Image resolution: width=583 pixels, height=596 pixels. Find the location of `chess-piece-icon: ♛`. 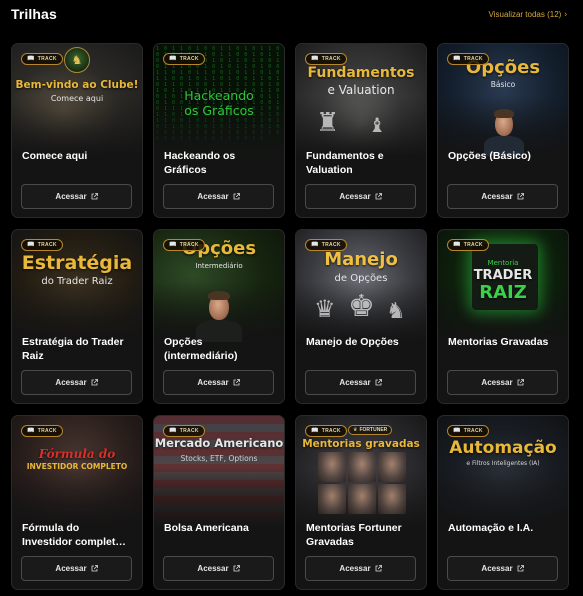

chess-piece-icon: ♛ is located at coordinates (325, 309).